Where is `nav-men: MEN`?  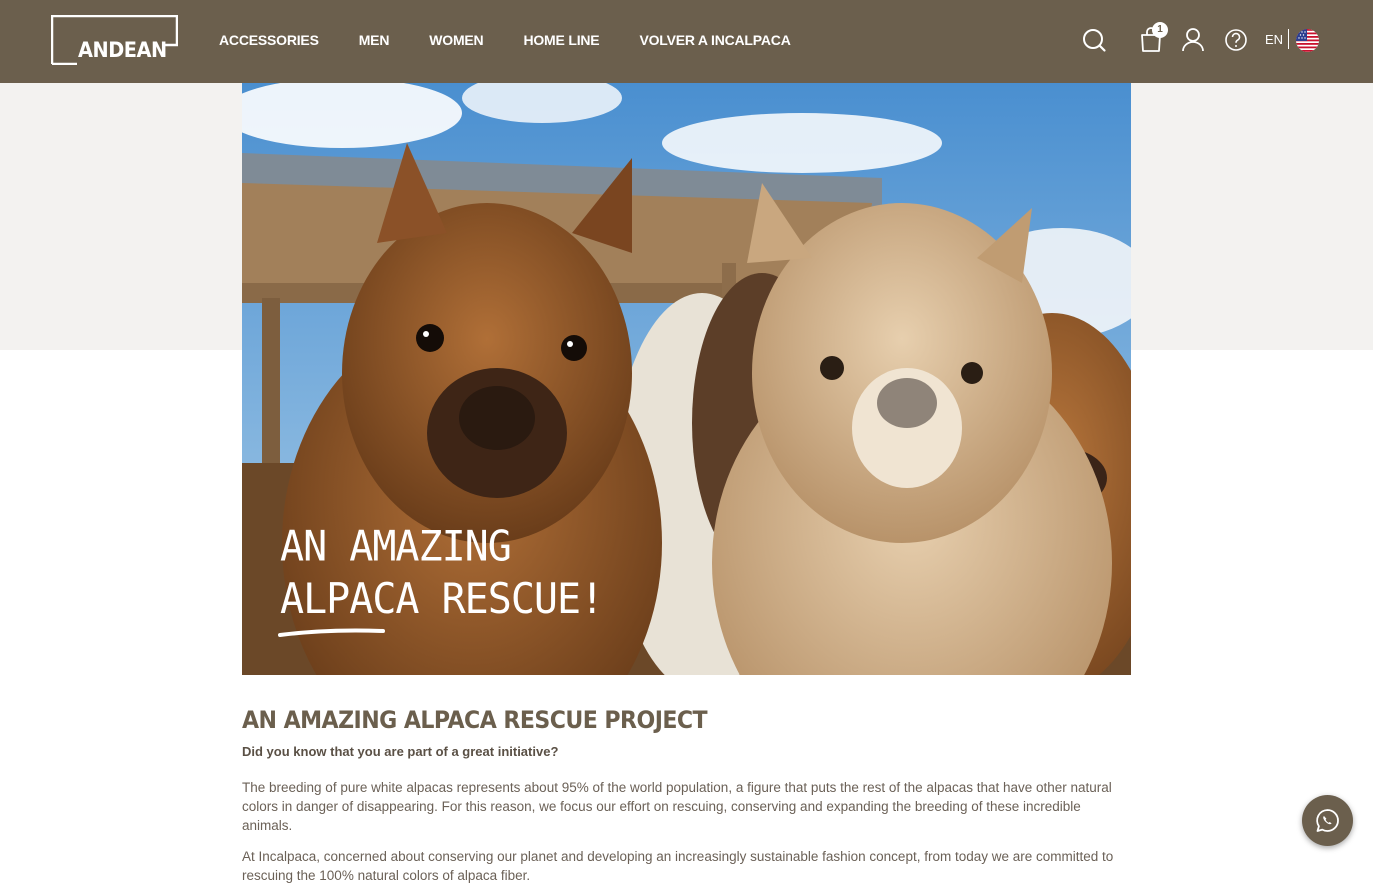
nav-men: MEN is located at coordinates (374, 40).